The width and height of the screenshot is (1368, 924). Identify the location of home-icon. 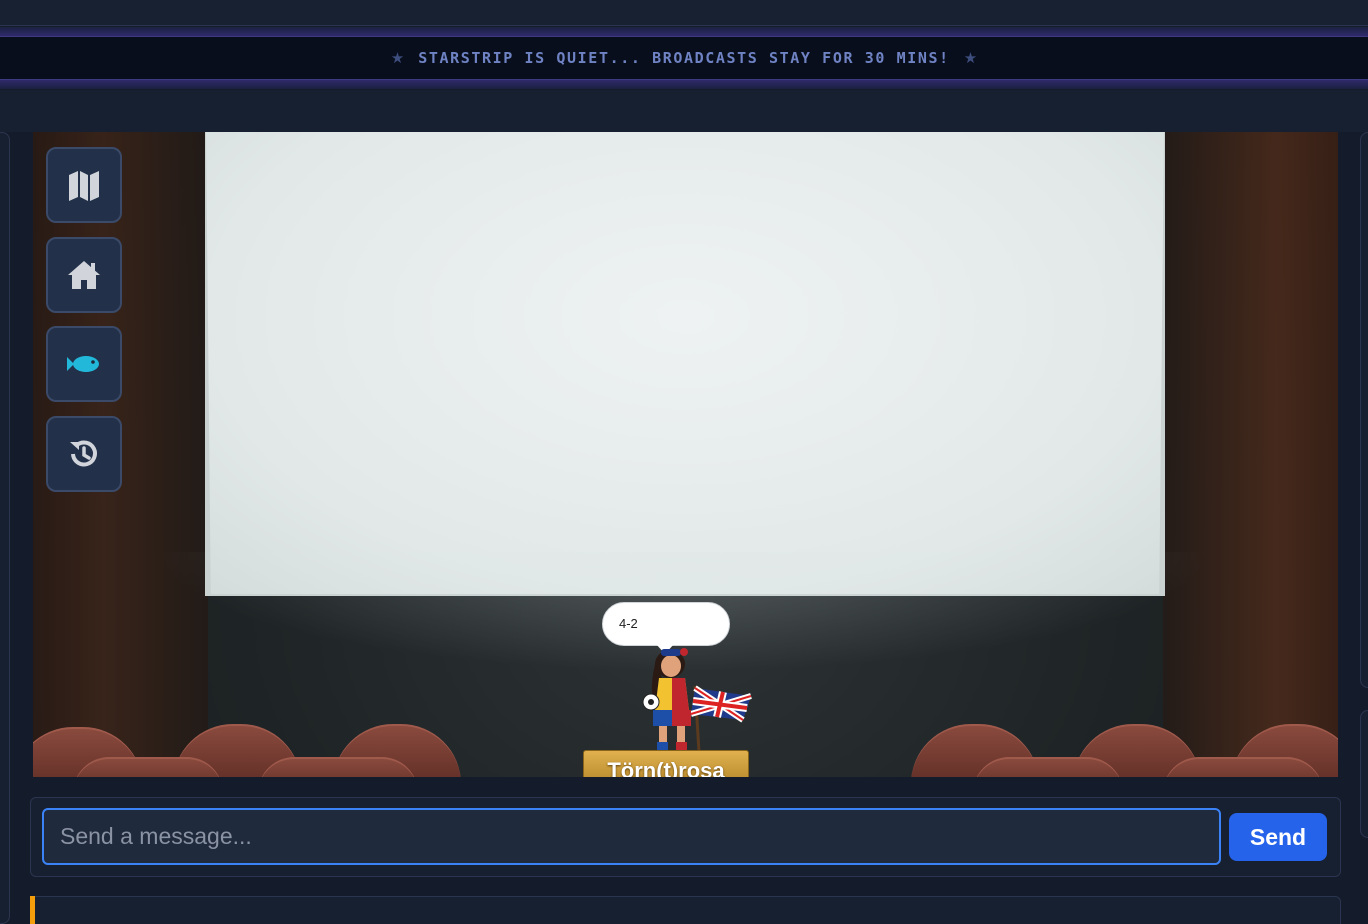
(84, 275).